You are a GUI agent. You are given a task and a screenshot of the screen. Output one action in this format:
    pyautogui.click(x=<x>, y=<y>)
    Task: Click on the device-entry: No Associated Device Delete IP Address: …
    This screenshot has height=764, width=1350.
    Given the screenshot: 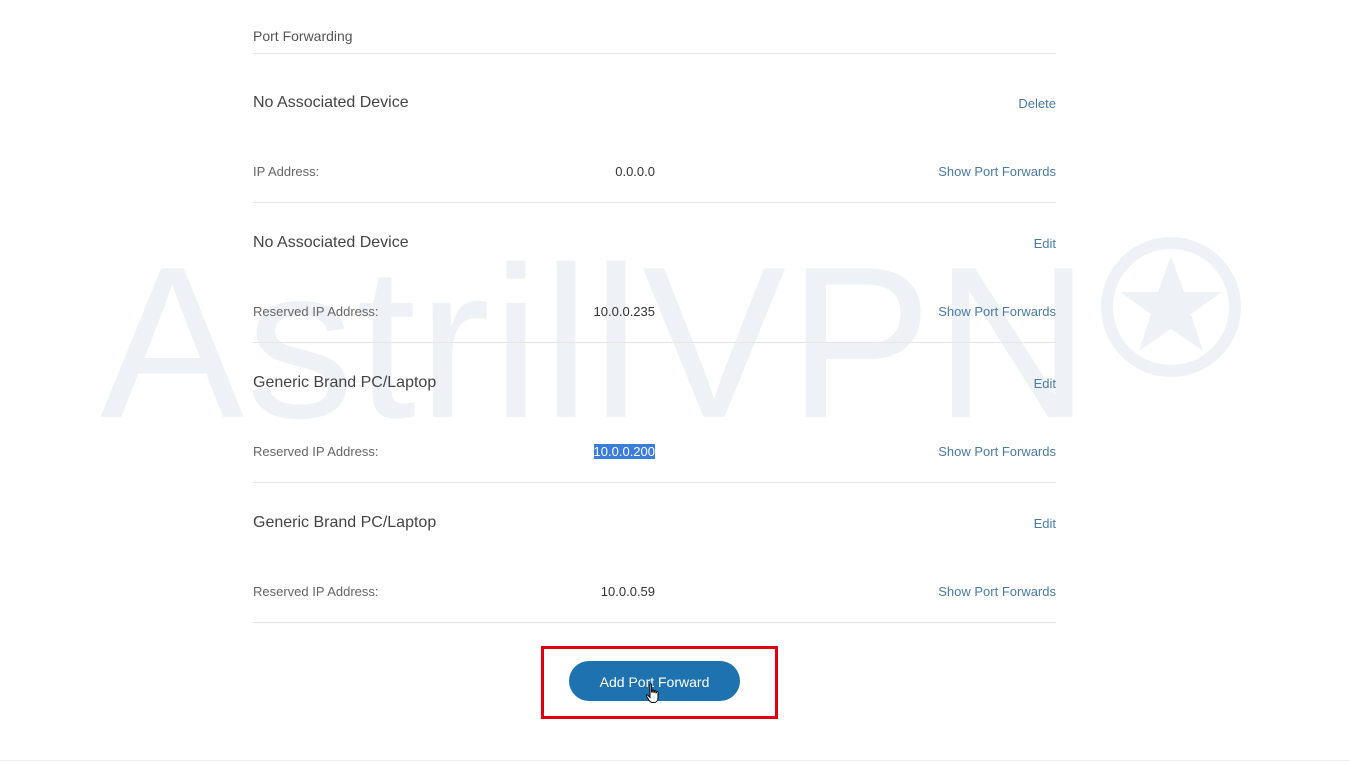 What is the action you would take?
    pyautogui.click(x=654, y=133)
    